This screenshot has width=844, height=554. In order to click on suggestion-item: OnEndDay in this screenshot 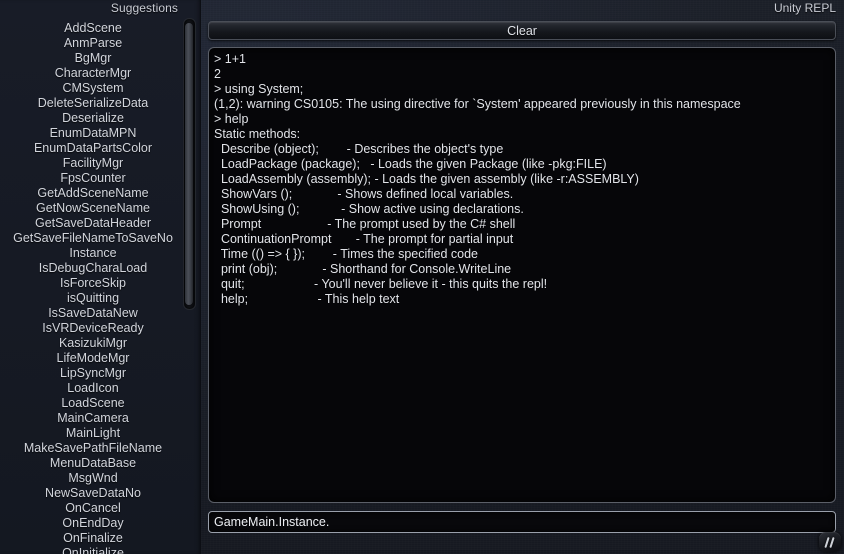, I will do `click(93, 523)`.